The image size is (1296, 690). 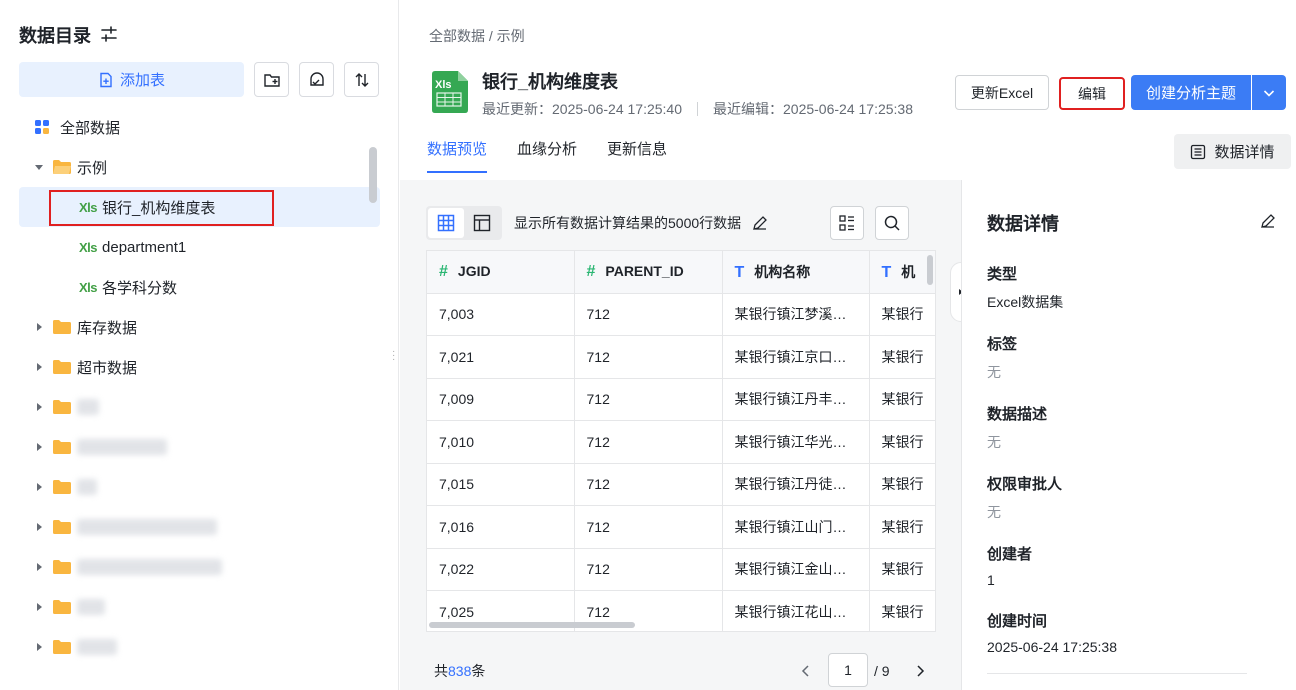 What do you see at coordinates (920, 672) in the screenshot?
I see `next-page-icon` at bounding box center [920, 672].